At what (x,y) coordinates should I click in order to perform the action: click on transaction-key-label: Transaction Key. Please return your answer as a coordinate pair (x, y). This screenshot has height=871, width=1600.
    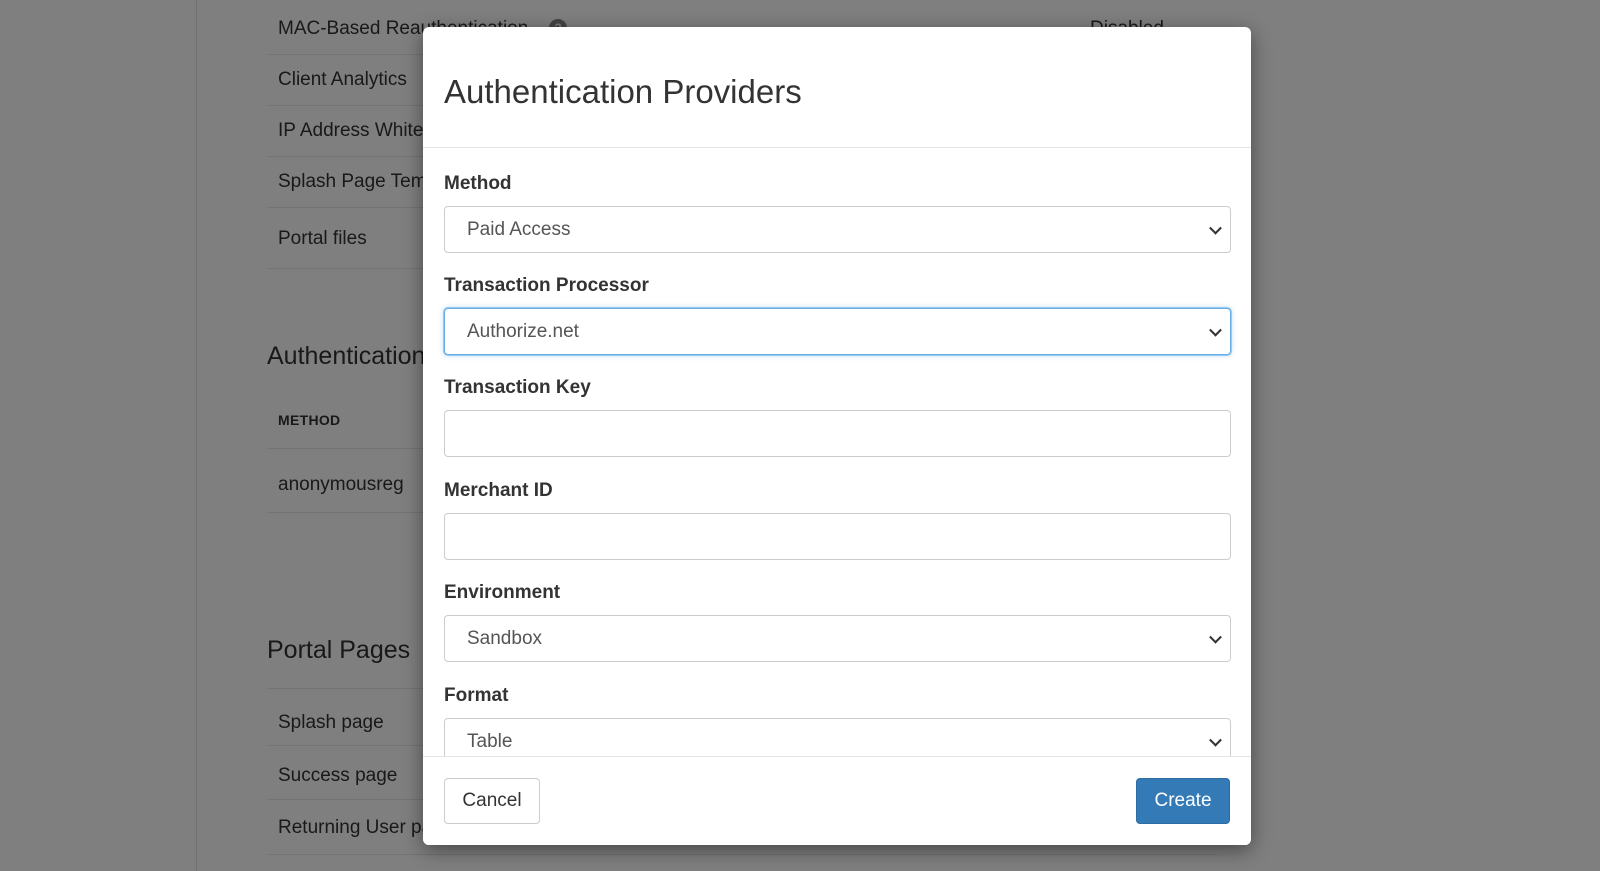
    Looking at the image, I should click on (517, 387).